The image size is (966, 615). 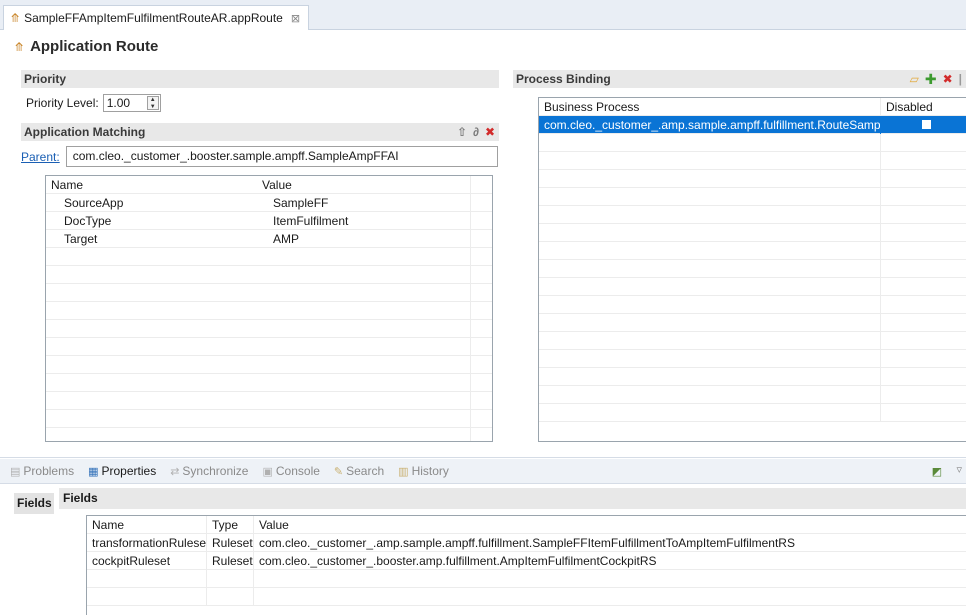 What do you see at coordinates (175, 471) in the screenshot?
I see `synchronize-icon: ⇄` at bounding box center [175, 471].